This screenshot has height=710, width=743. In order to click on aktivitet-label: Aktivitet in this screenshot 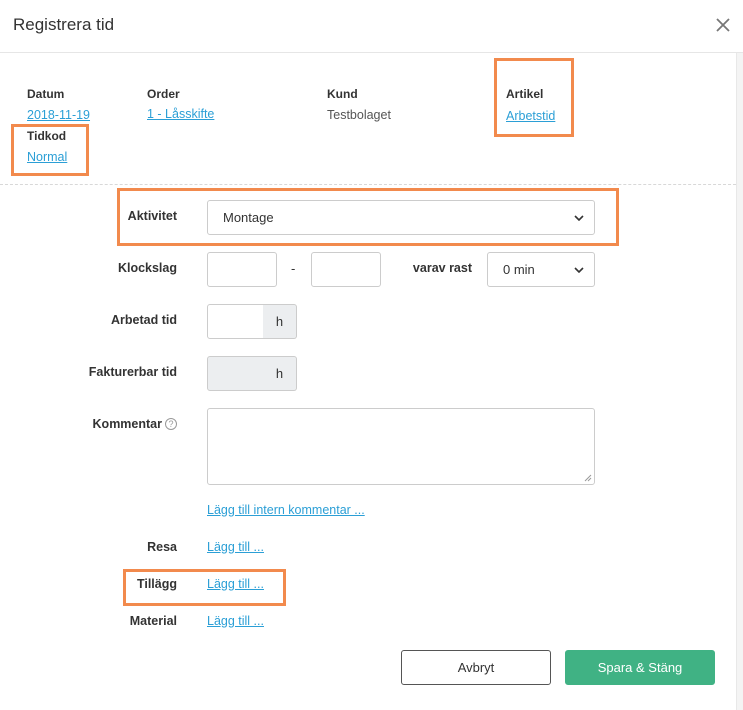, I will do `click(152, 216)`.